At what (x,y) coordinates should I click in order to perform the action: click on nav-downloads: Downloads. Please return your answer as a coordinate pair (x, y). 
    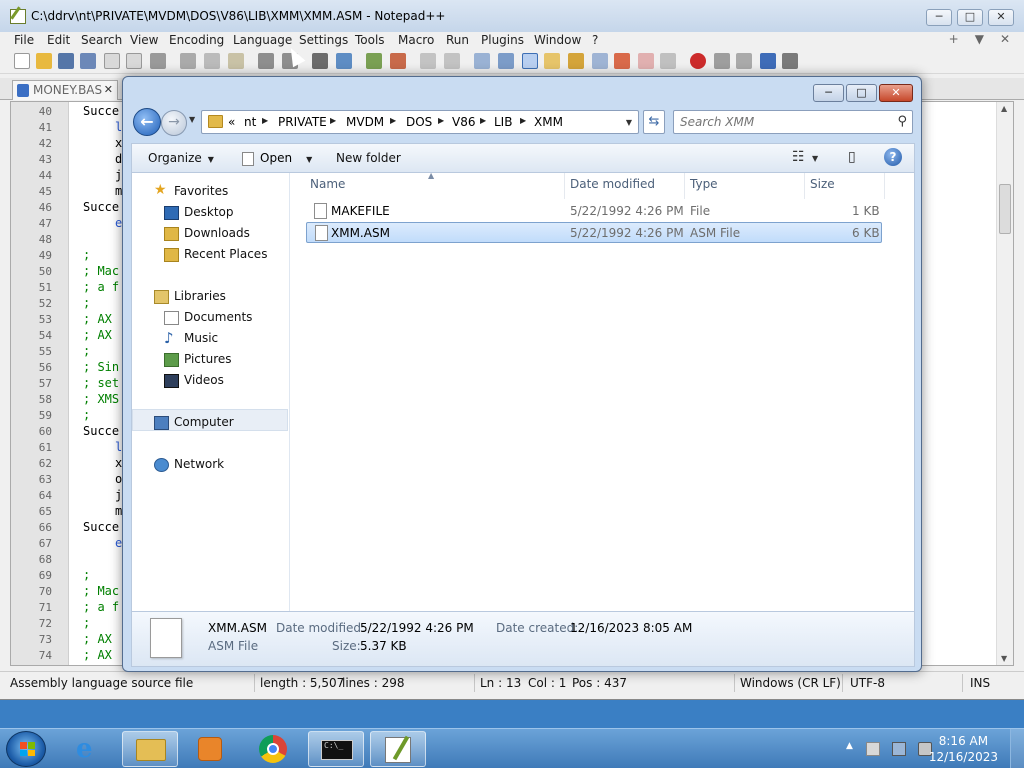
    Looking at the image, I should click on (217, 233).